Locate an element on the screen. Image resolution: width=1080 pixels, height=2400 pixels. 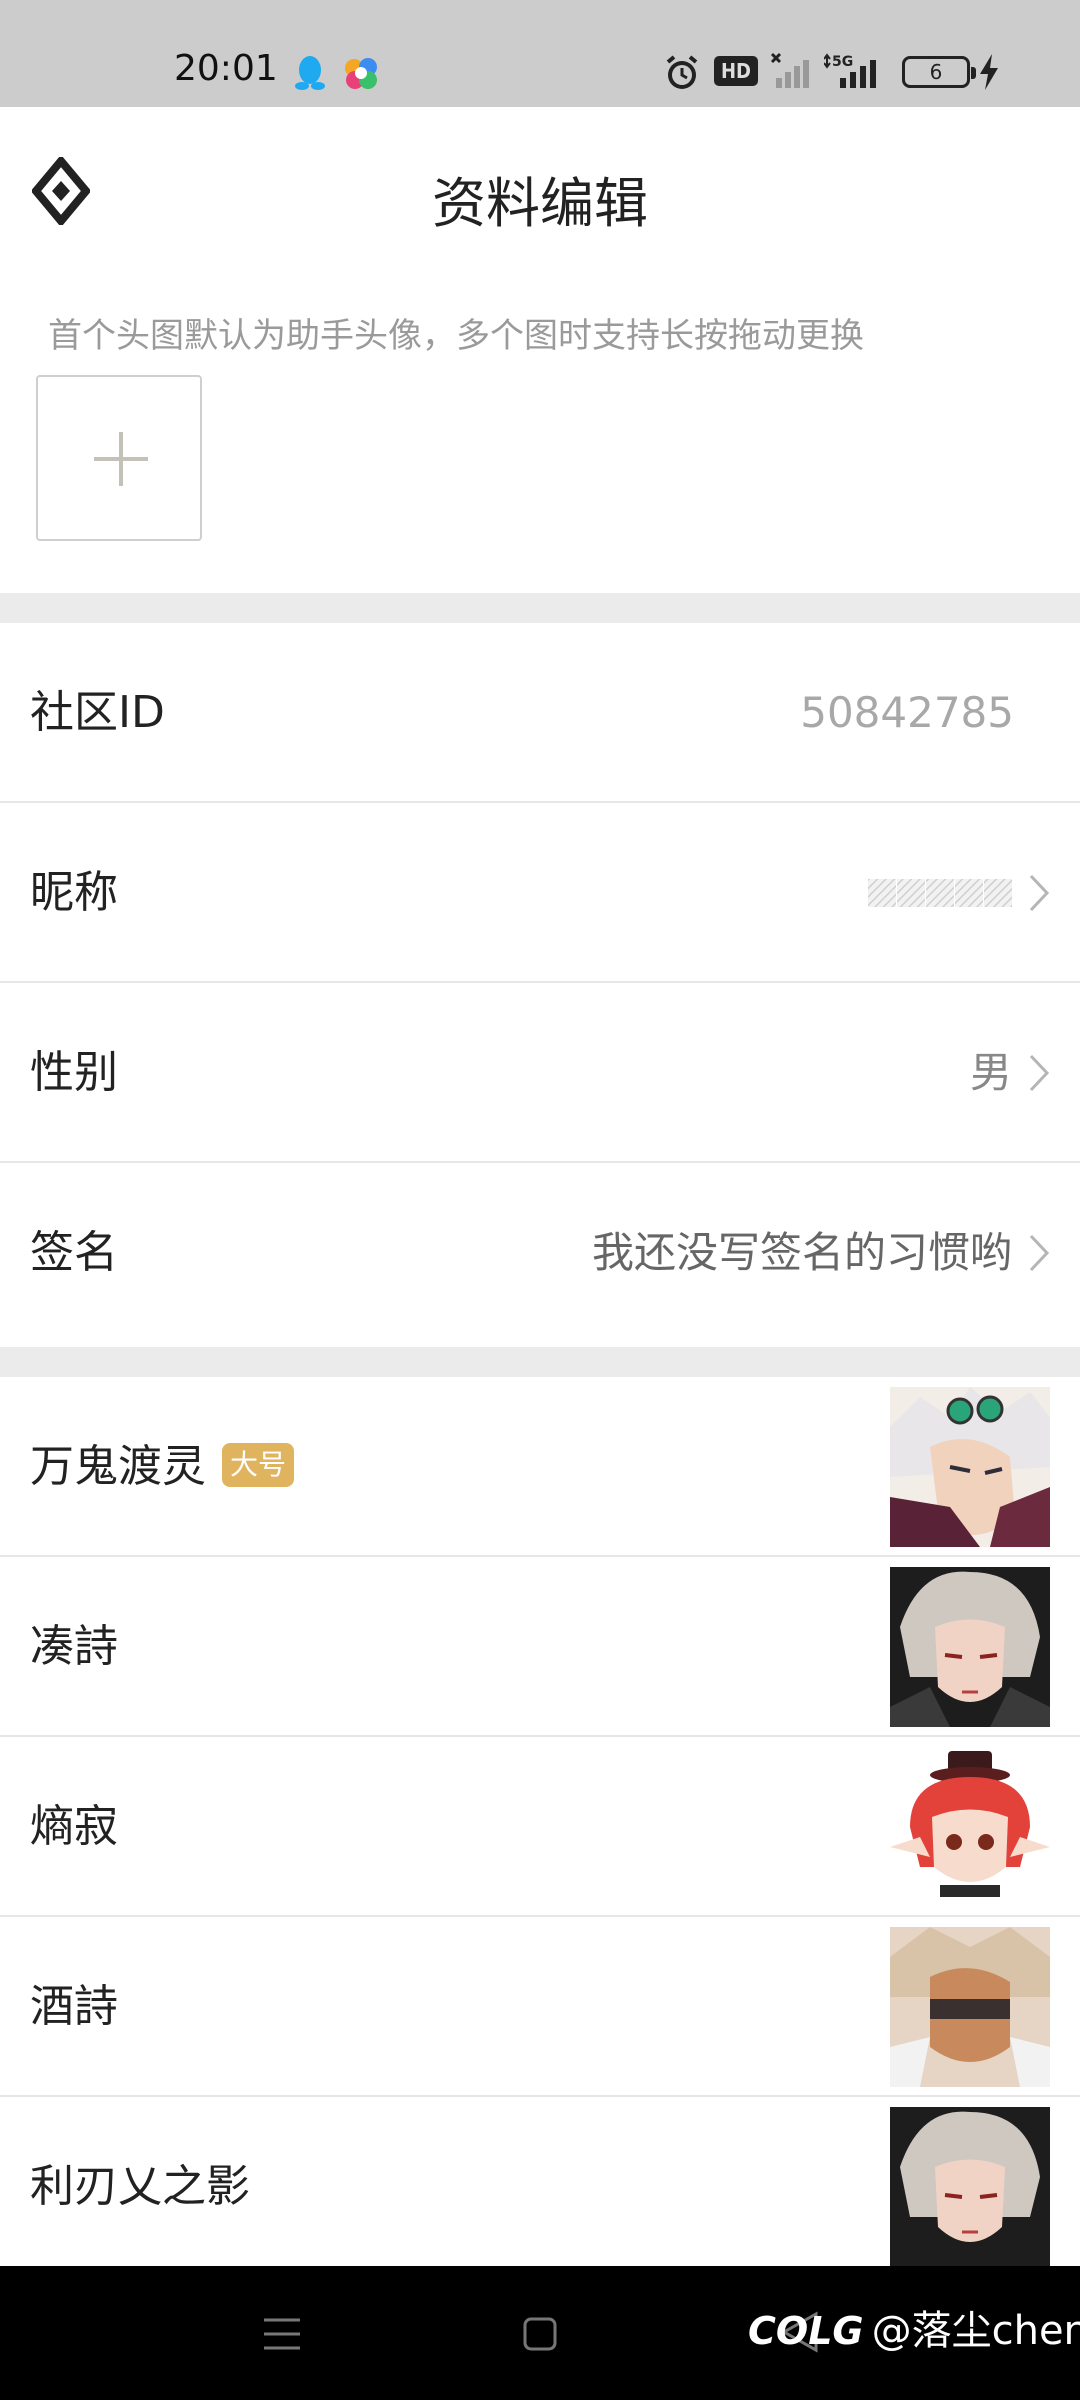
character-name: 凑詩 is located at coordinates (74, 1646).